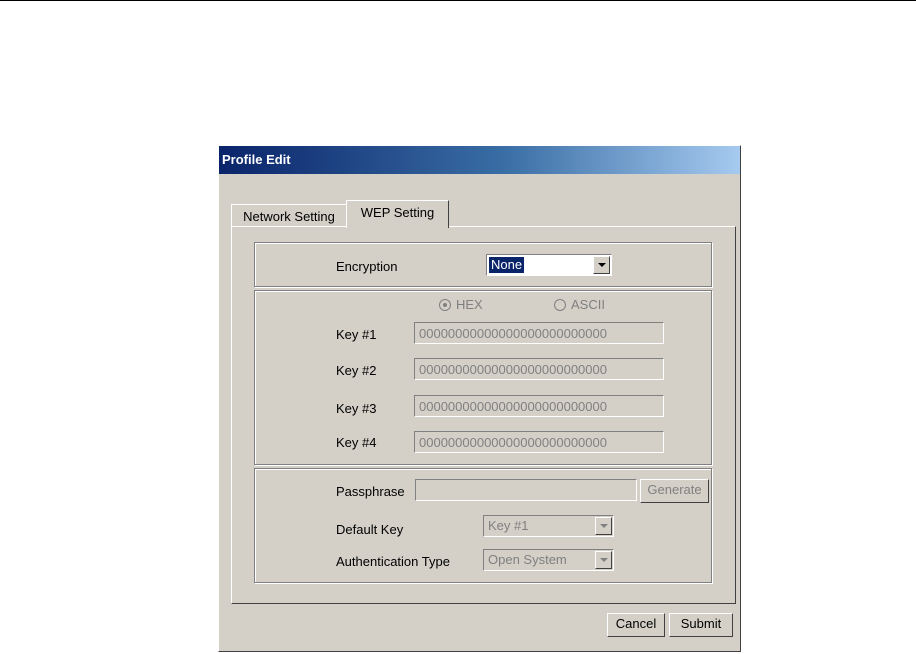 The height and width of the screenshot is (654, 916). I want to click on auth-type-value: Open System, so click(527, 559).